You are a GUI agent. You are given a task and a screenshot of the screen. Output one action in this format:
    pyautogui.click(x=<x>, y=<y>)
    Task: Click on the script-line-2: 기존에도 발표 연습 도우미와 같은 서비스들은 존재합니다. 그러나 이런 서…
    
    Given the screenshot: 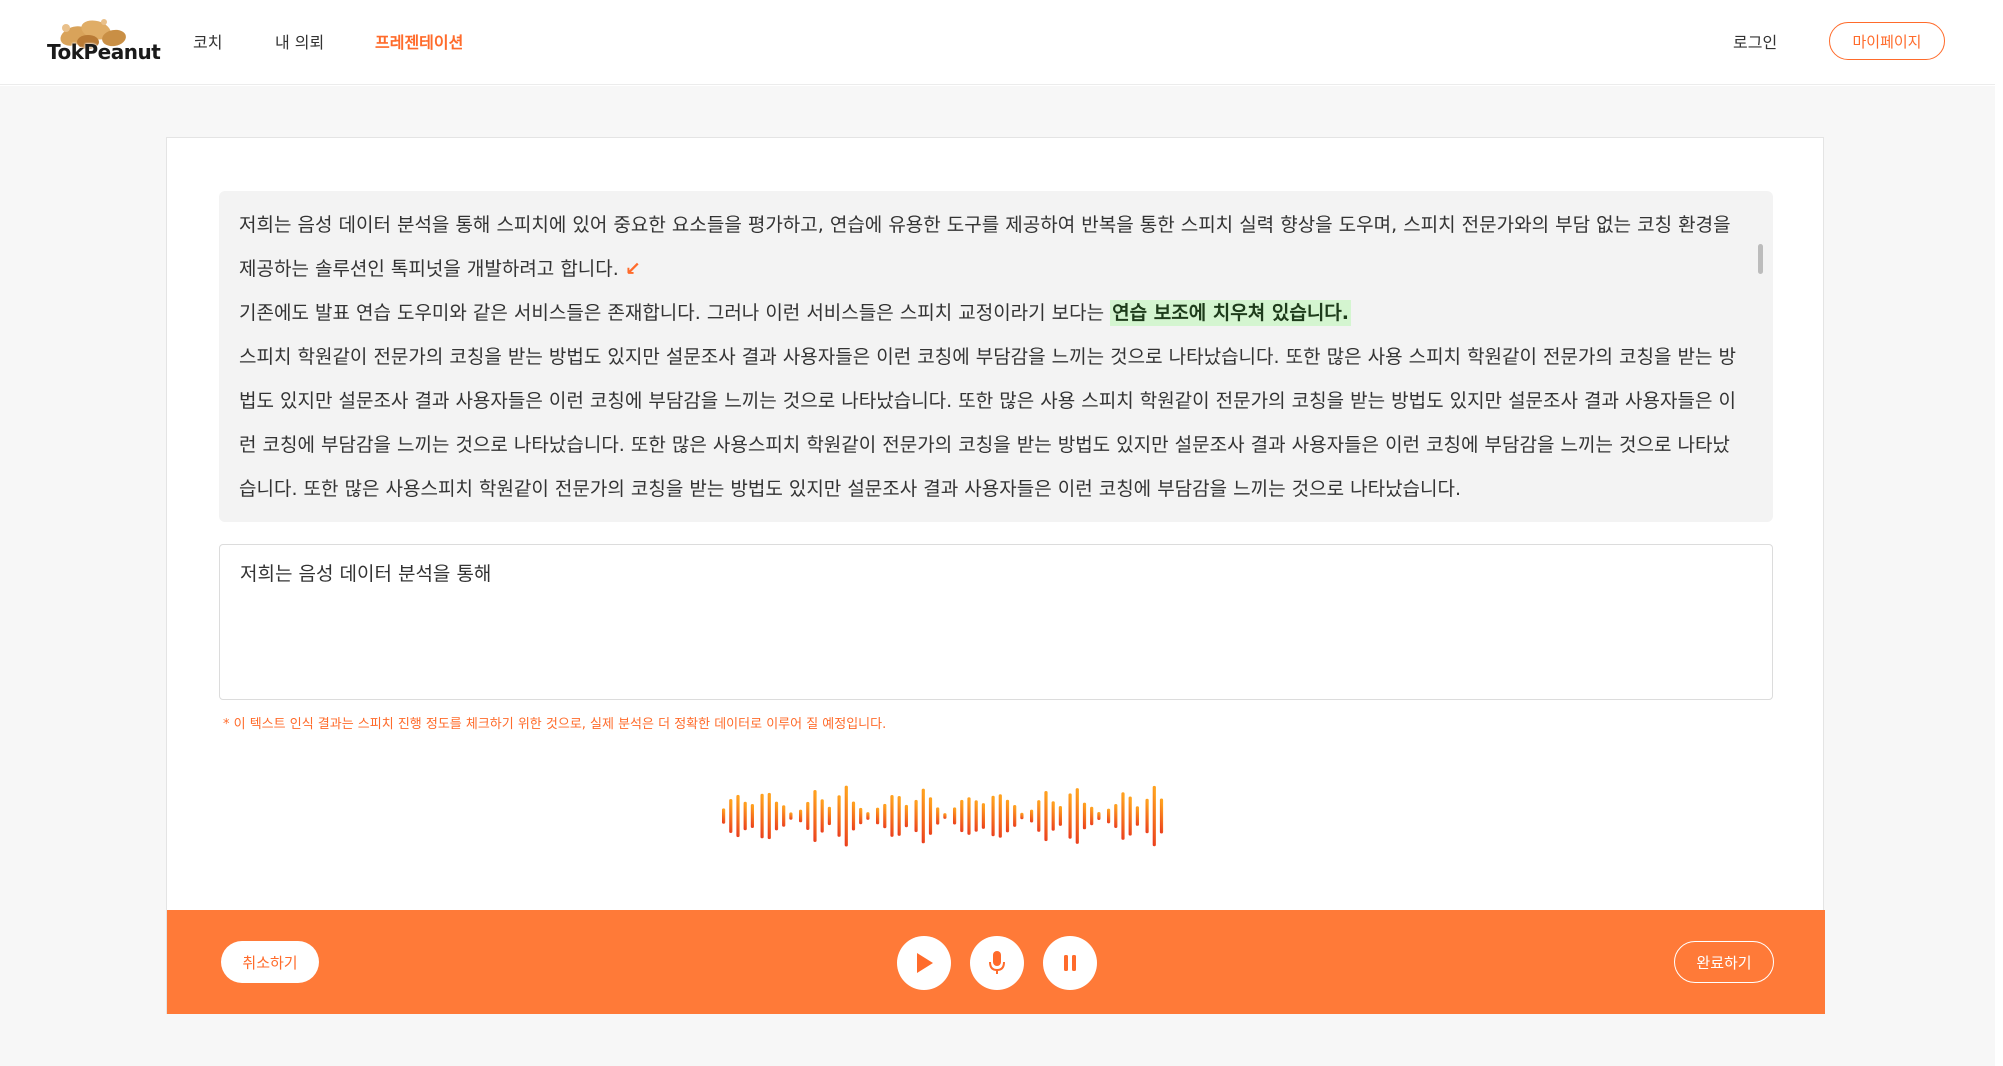 What is the action you would take?
    pyautogui.click(x=672, y=313)
    